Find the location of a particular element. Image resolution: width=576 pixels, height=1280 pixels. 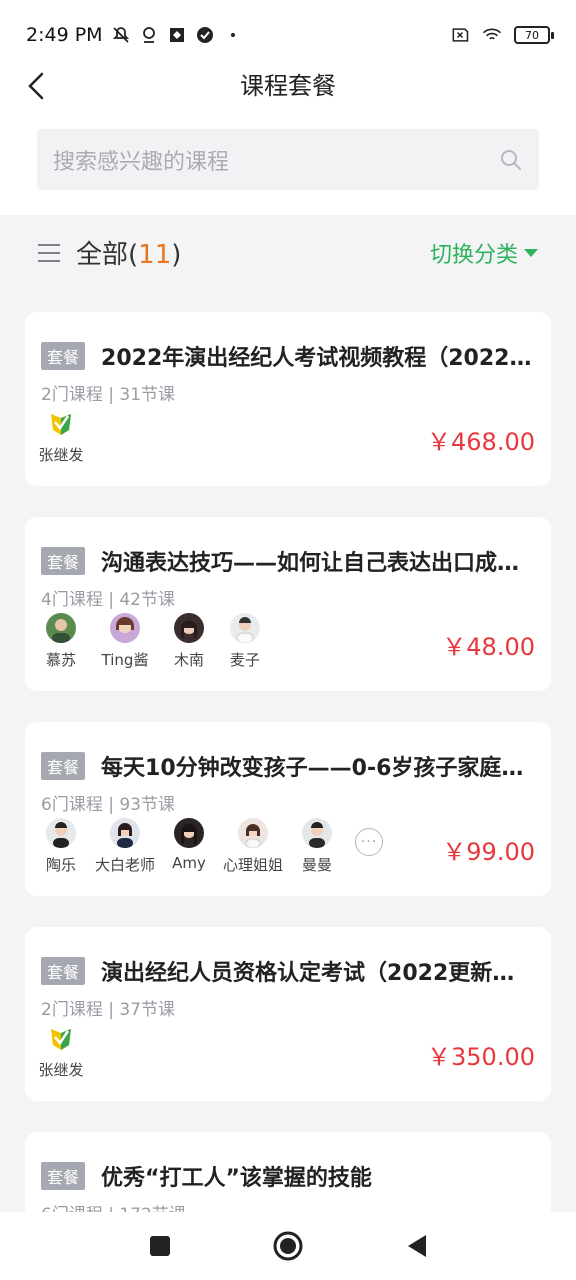

teacher: 陶乐 is located at coordinates (61, 846).